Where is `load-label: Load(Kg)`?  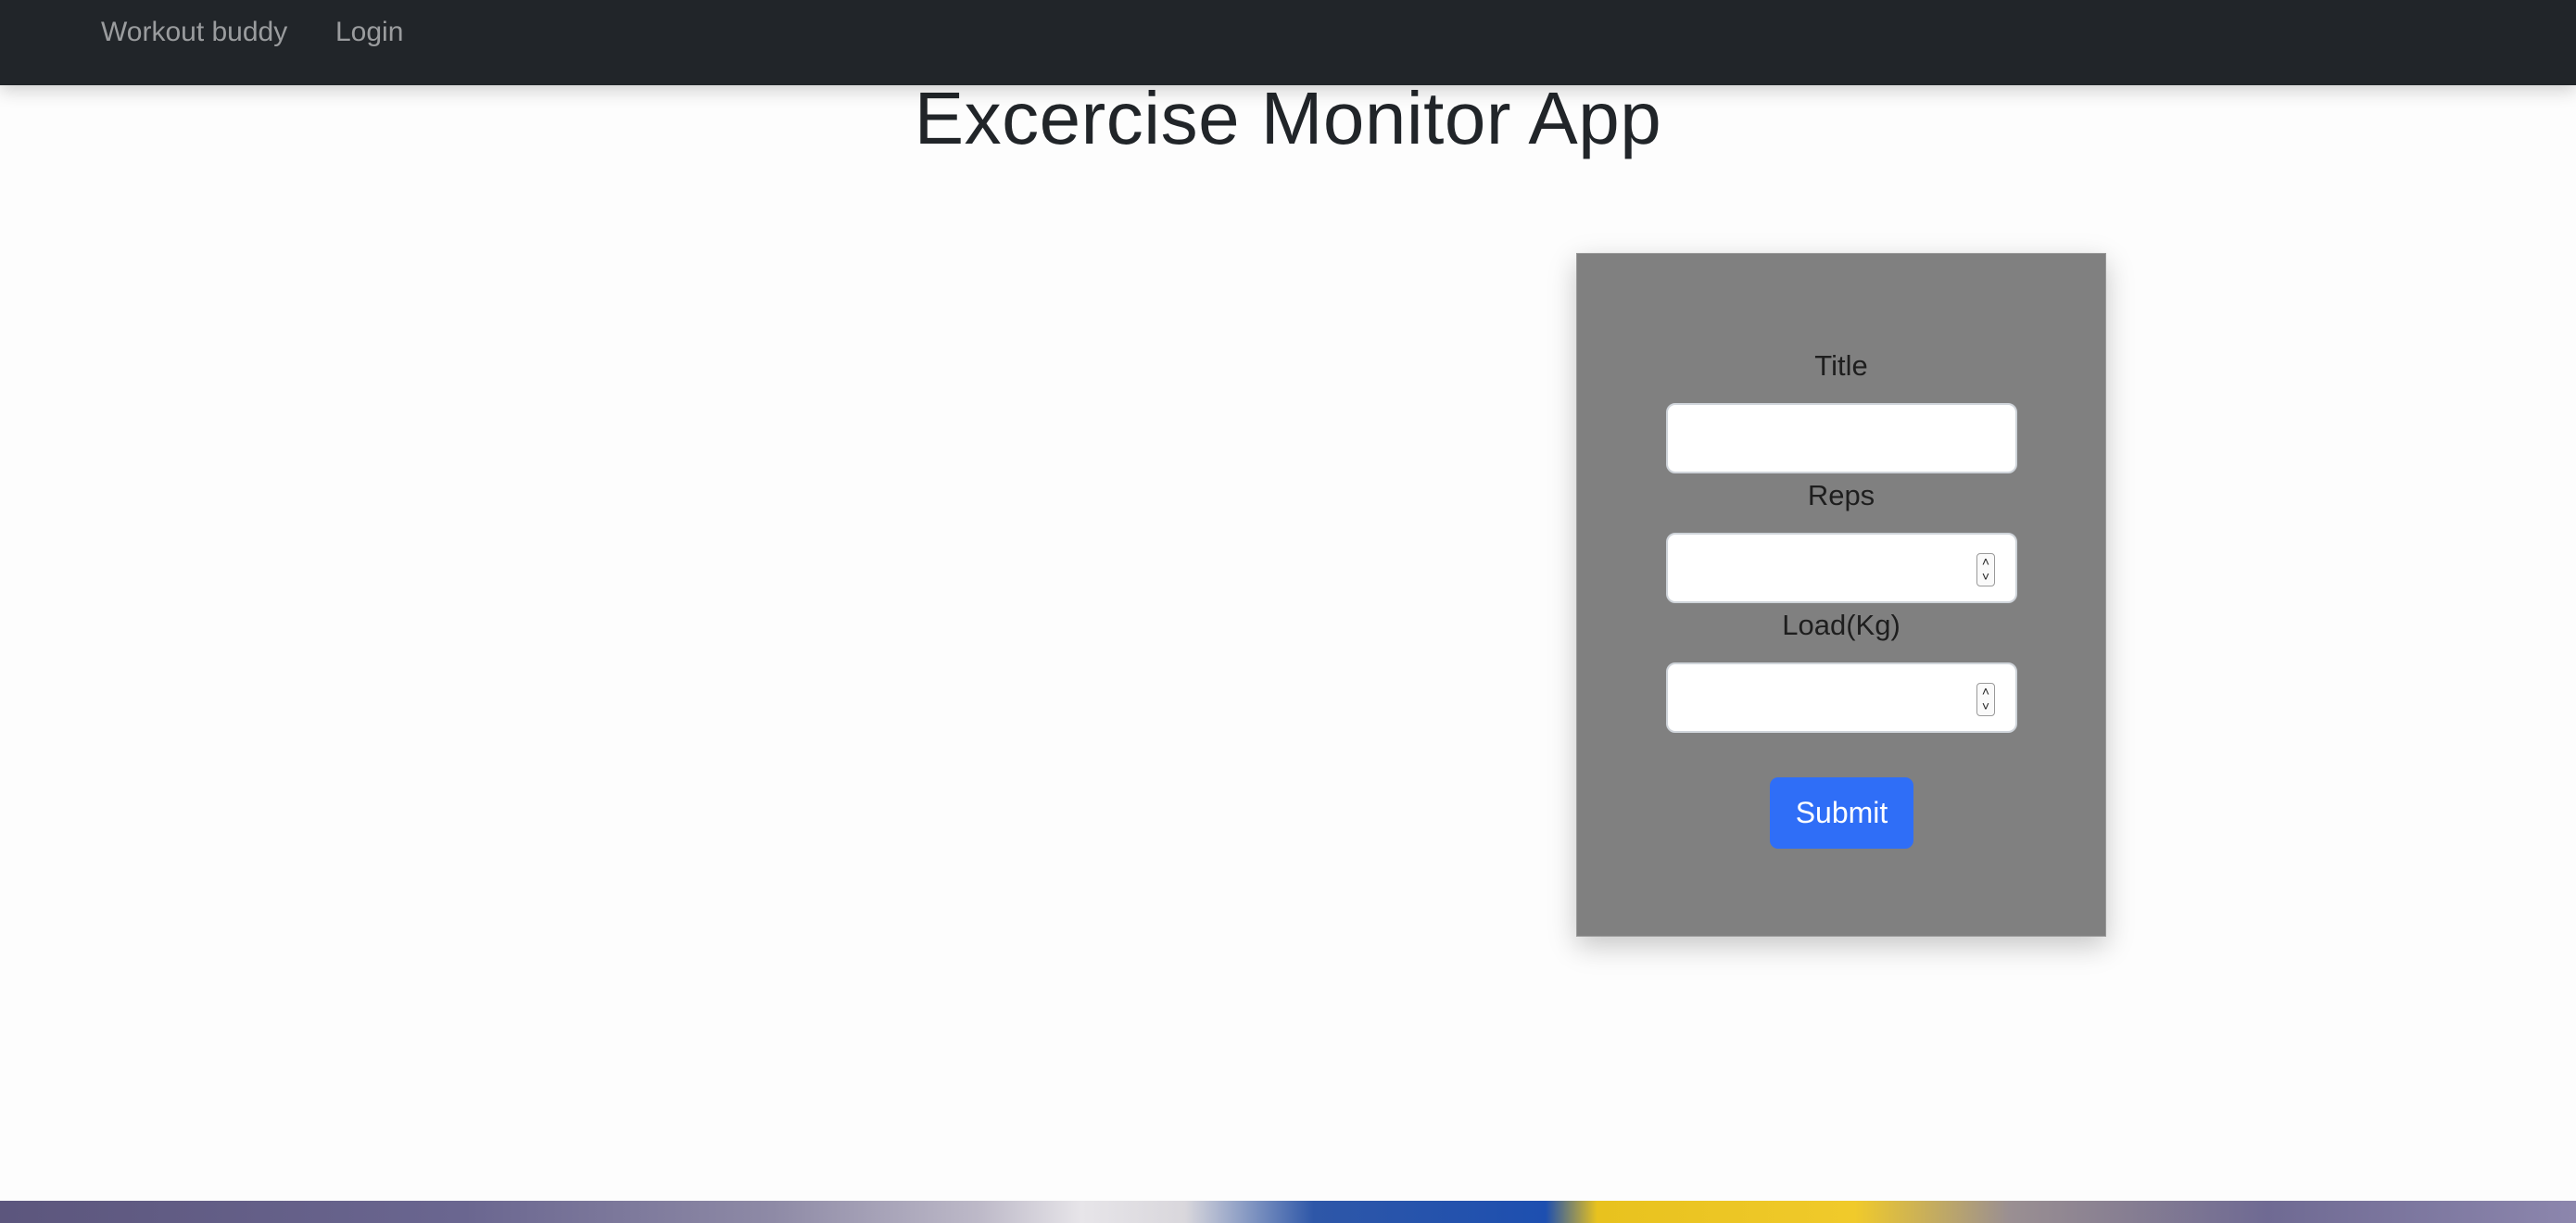
load-label: Load(Kg) is located at coordinates (1841, 625).